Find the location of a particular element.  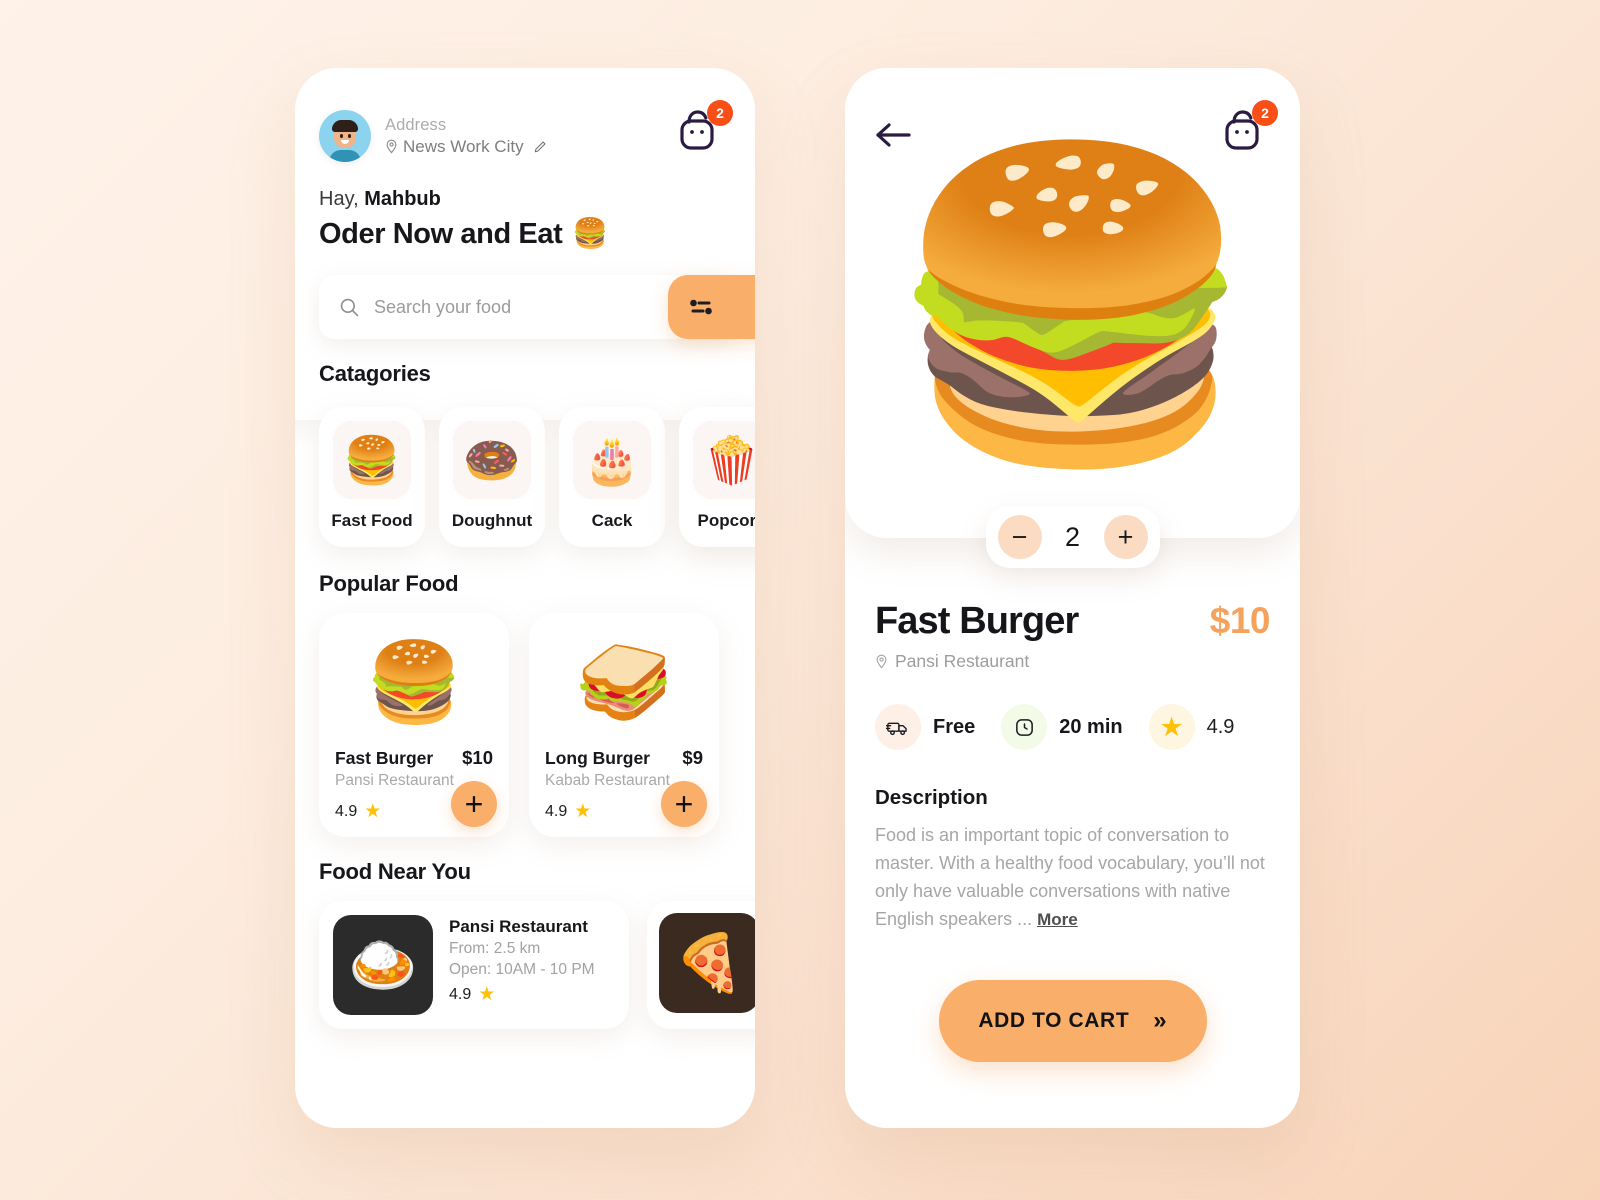

description-title: Description is located at coordinates (931, 797).